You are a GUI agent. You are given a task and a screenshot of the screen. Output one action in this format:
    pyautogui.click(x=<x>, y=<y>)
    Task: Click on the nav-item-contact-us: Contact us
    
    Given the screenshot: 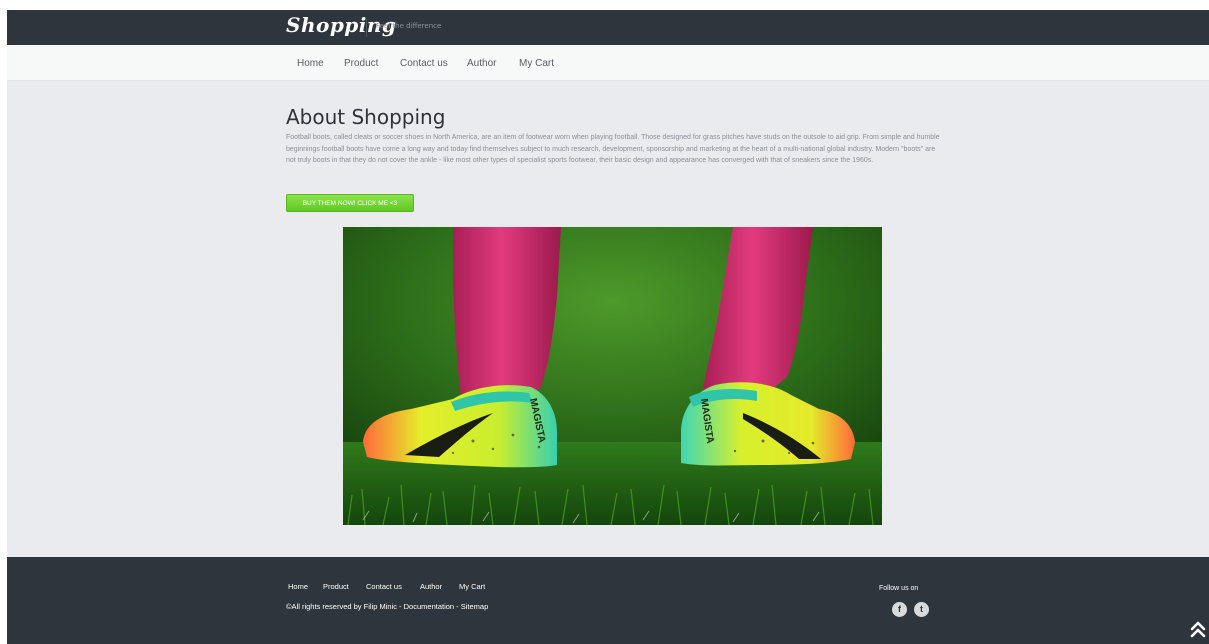 What is the action you would take?
    pyautogui.click(x=424, y=63)
    